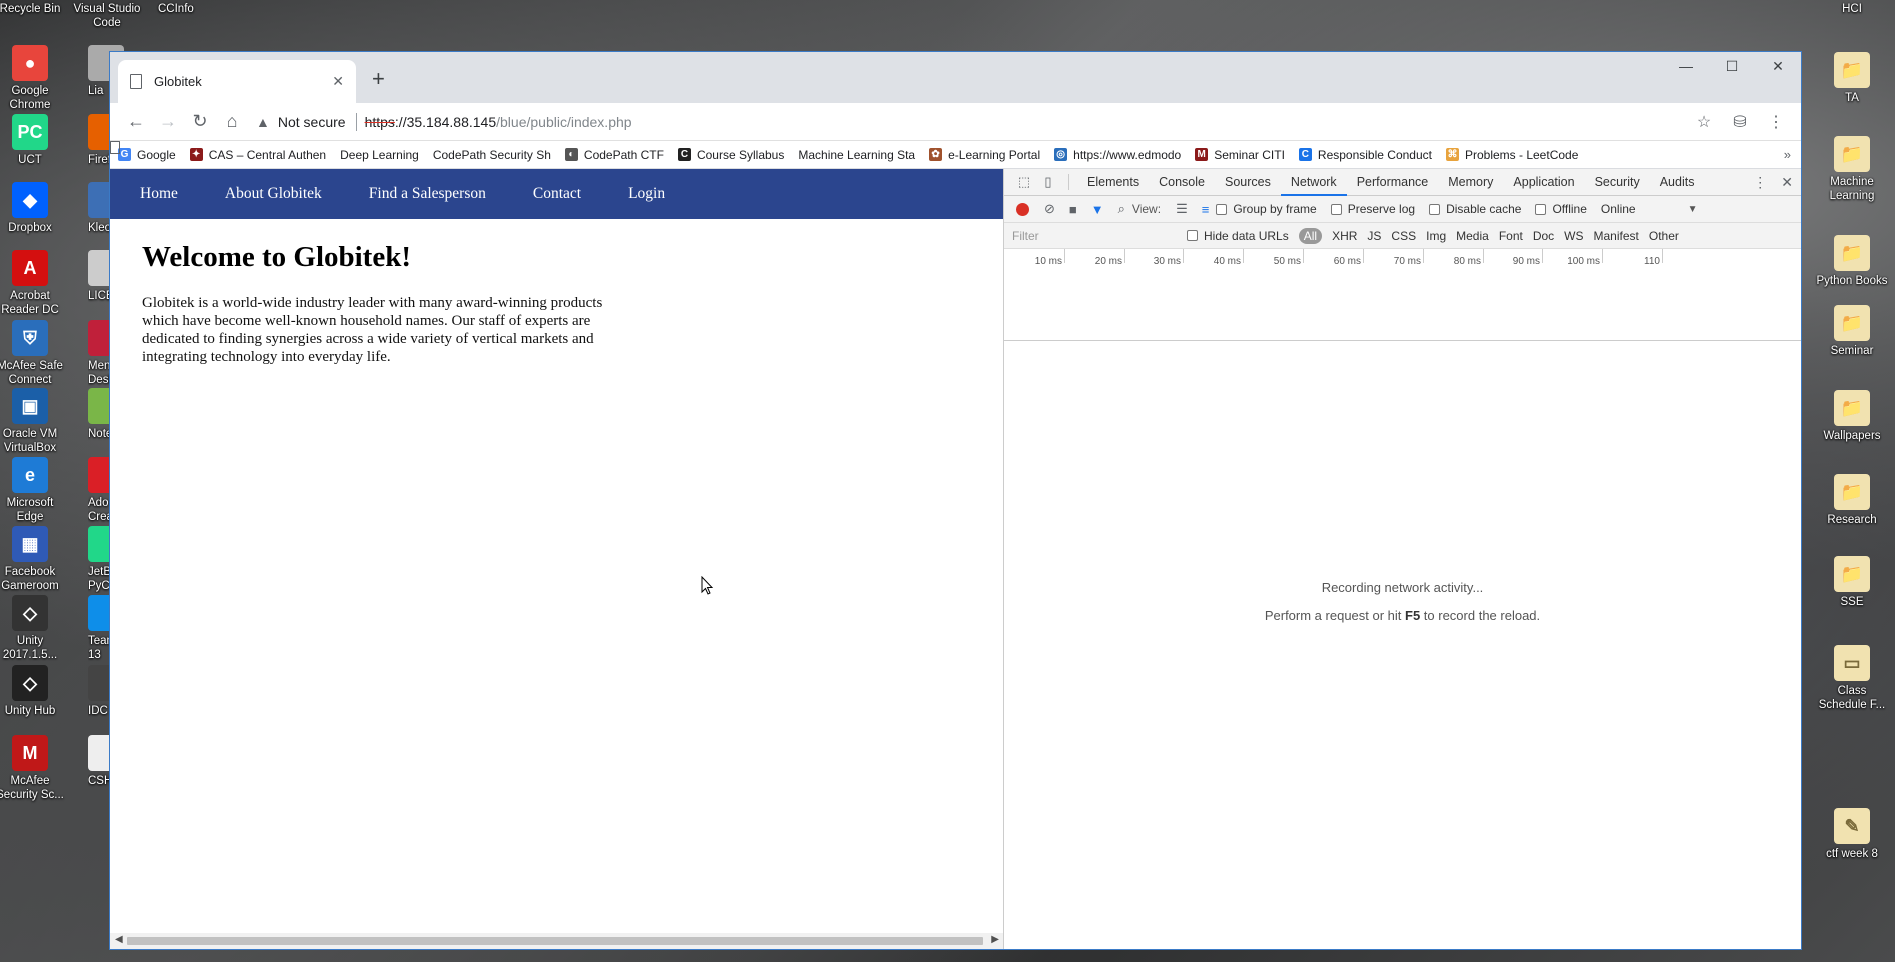 Image resolution: width=1895 pixels, height=962 pixels. Describe the element at coordinates (1616, 236) in the screenshot. I see `filter-type-manifest: Manifest` at that location.